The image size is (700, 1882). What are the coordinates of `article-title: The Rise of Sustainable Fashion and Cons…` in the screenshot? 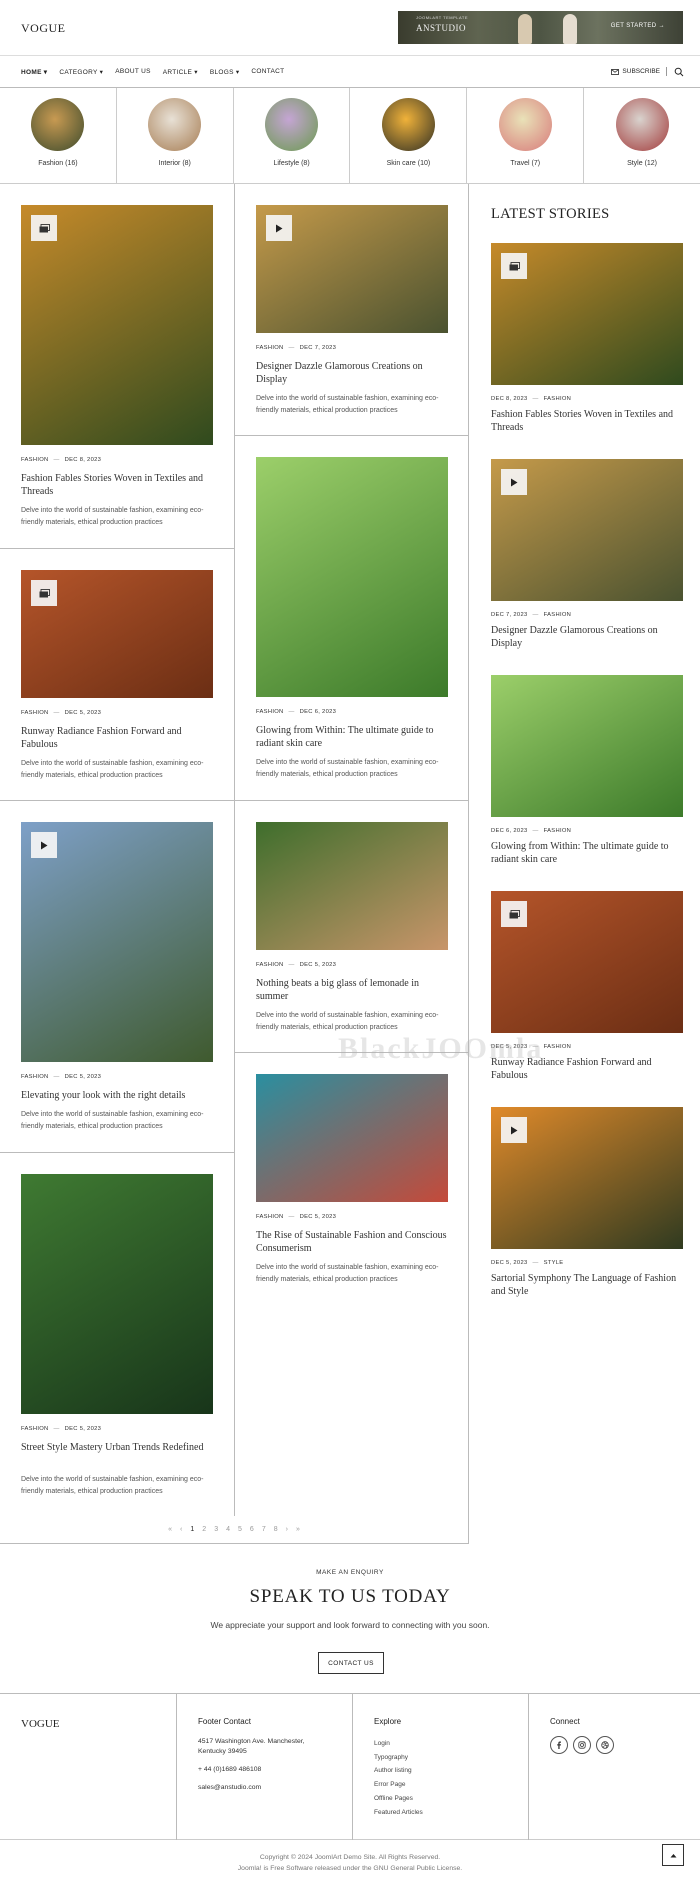 It's located at (354, 1242).